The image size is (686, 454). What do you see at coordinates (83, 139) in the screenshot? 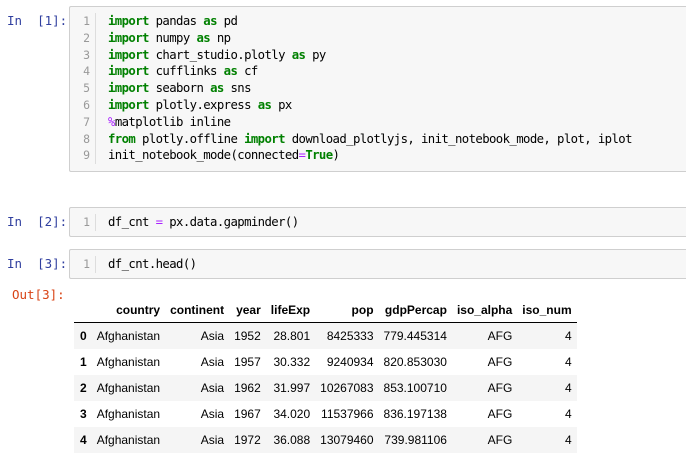
I see `line-number: 8` at bounding box center [83, 139].